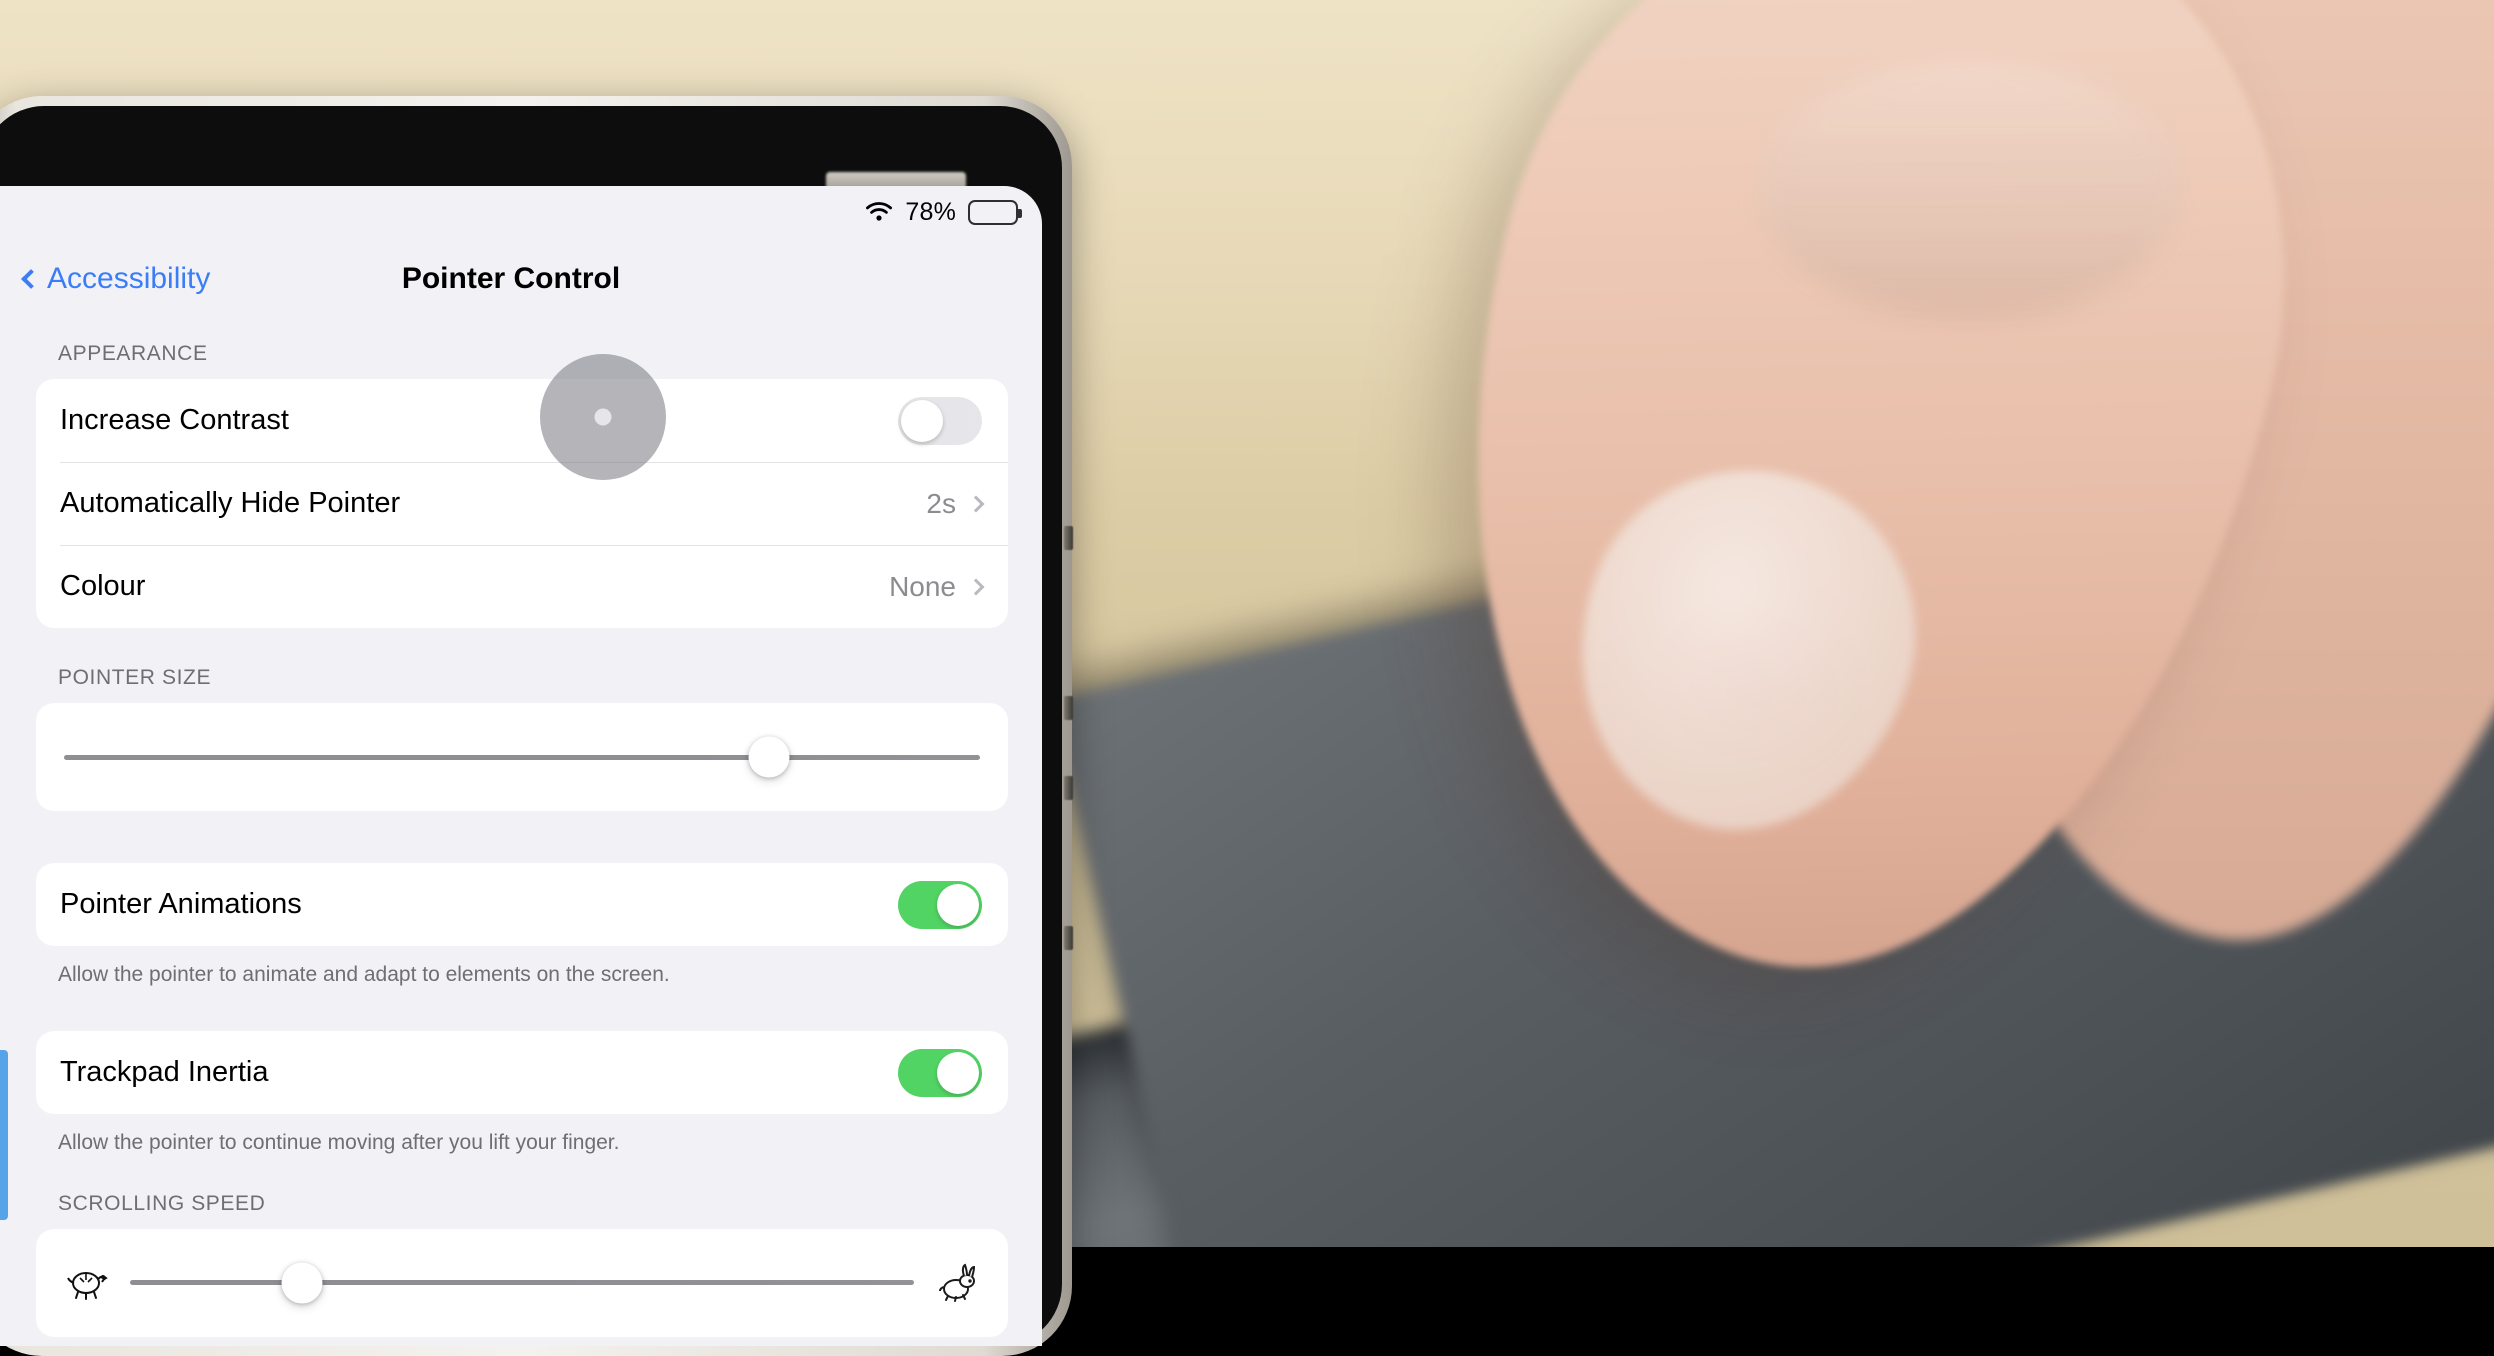  I want to click on pointer-animations-card: Pointer Animations, so click(522, 904).